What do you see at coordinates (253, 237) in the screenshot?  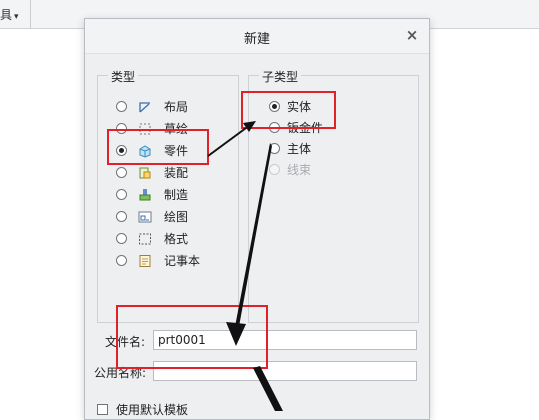 I see `arrow-solid-to-filename` at bounding box center [253, 237].